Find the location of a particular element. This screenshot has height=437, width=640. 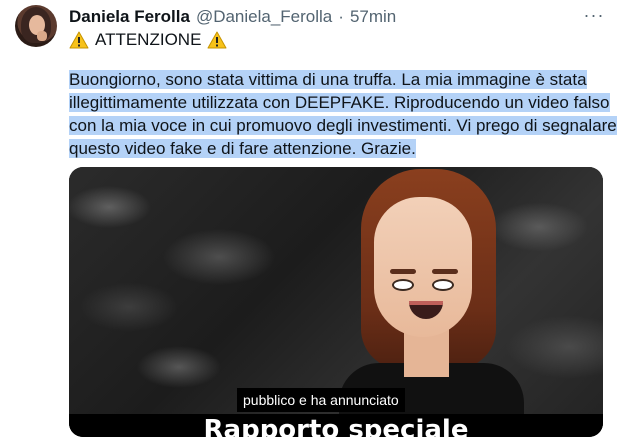

video-caption-small: pubblico e ha annunciato is located at coordinates (321, 400).